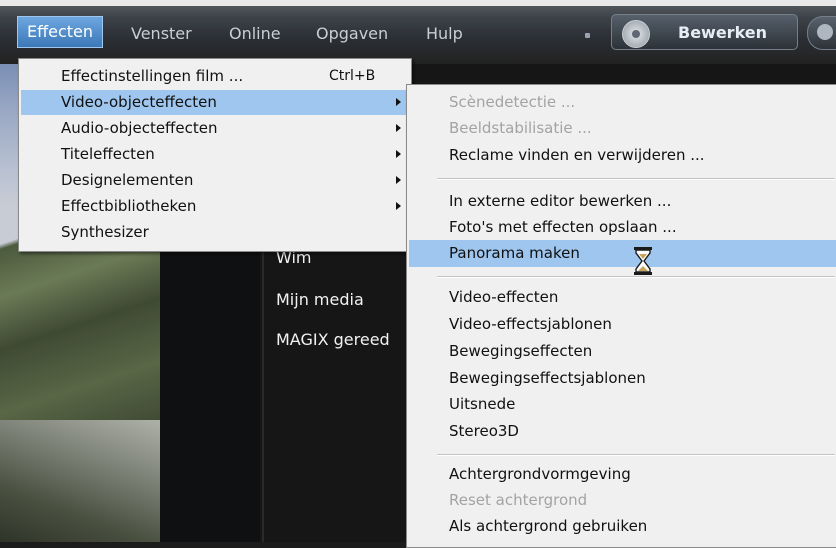 Image resolution: width=836 pixels, height=548 pixels. I want to click on menu-hulp: Hulp, so click(444, 34).